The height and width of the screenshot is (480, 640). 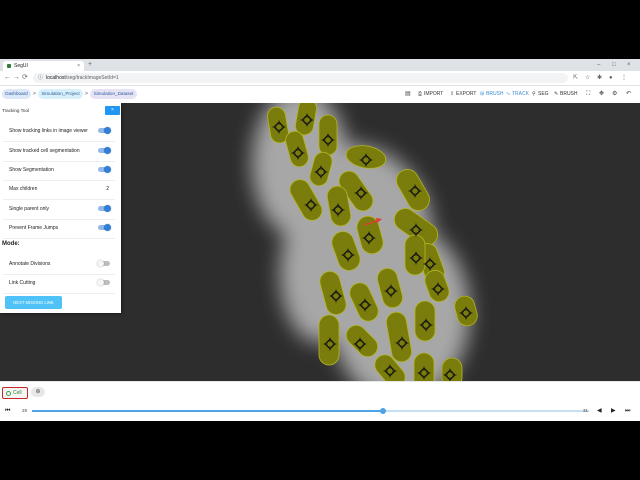 What do you see at coordinates (90, 65) in the screenshot?
I see `new-tab-icon: +` at bounding box center [90, 65].